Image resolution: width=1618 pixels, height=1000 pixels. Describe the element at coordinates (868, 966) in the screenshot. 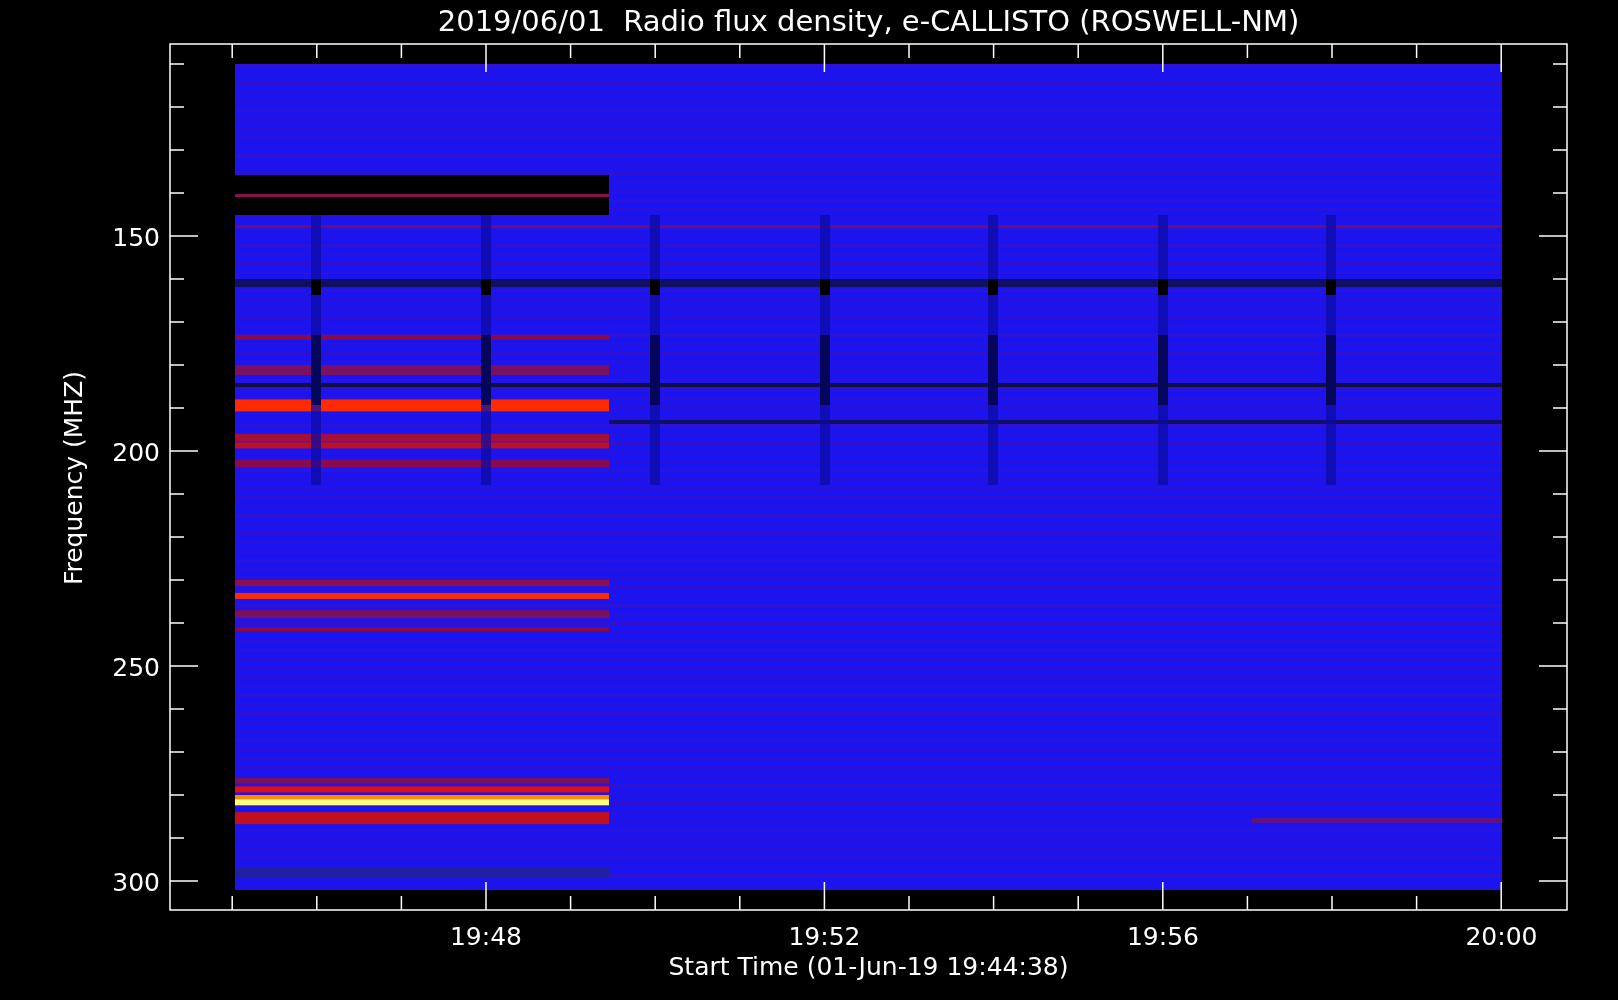

I see `axis-label: Start Time (01-Jun-19 19:44:38)` at that location.